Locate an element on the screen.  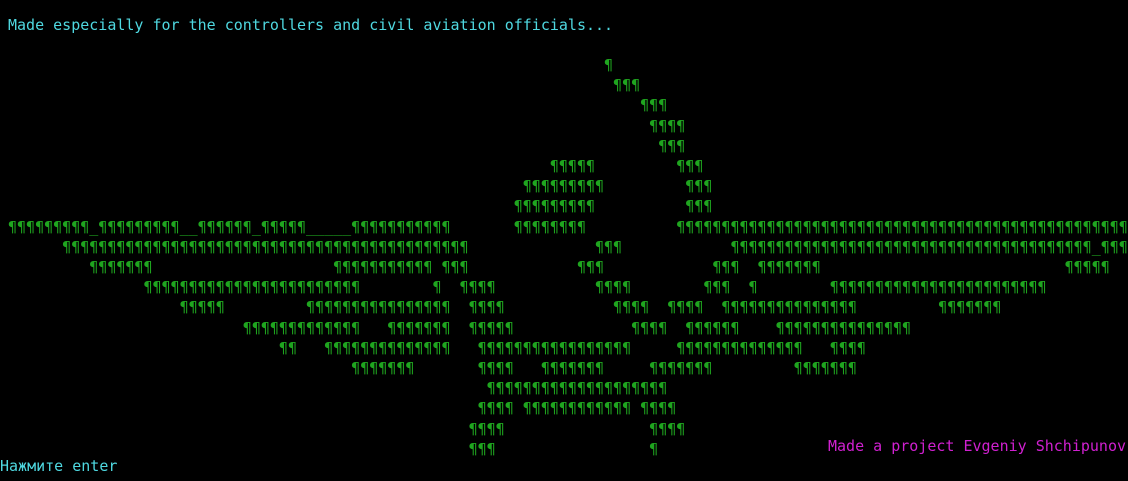
author-credit: Made a project Evgeniy Shchipunov is located at coordinates (977, 446).